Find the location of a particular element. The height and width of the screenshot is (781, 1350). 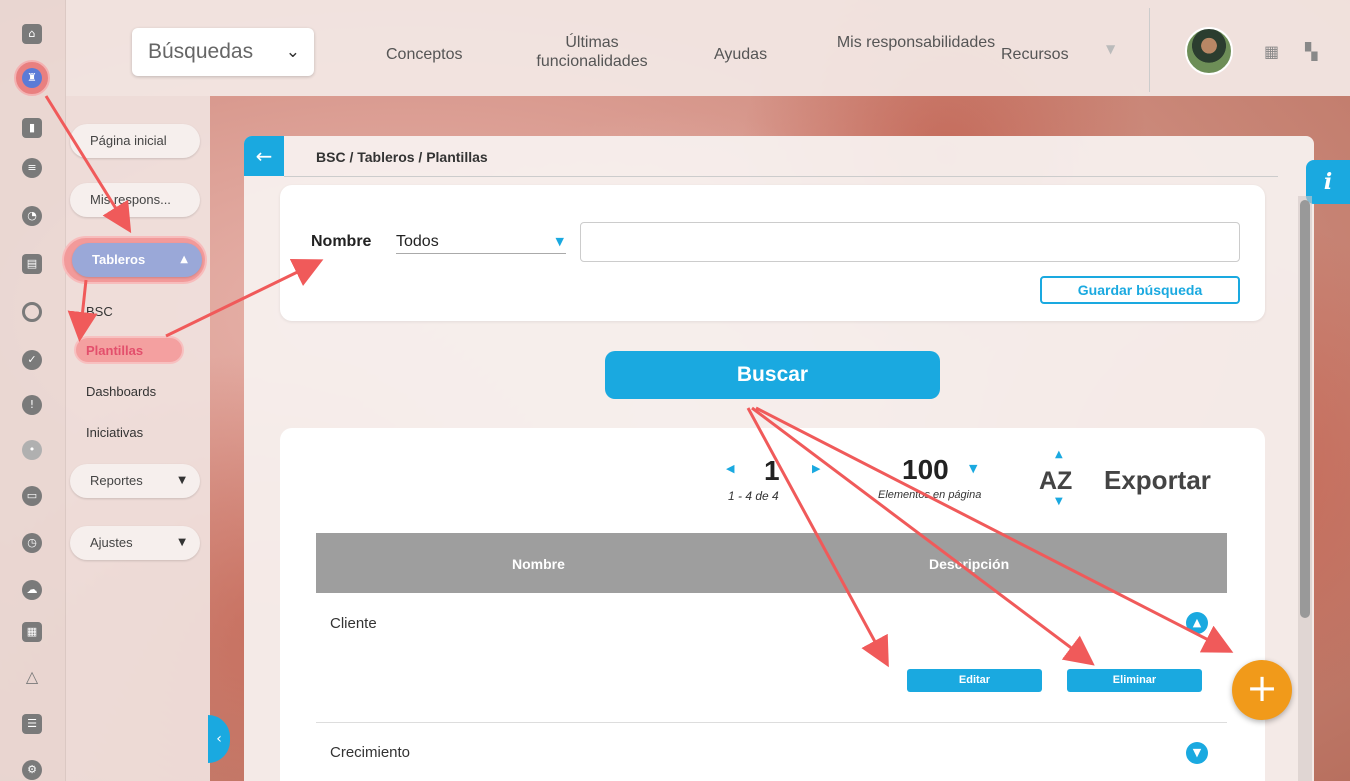

recursos-dropdown-icon: ▼ is located at coordinates (1110, 49).